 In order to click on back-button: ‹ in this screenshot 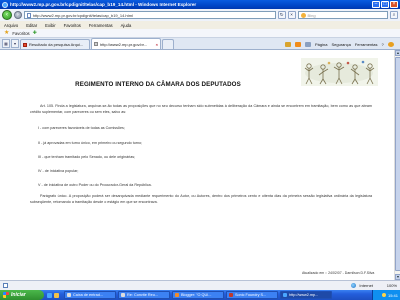, I will do `click(7, 15)`.